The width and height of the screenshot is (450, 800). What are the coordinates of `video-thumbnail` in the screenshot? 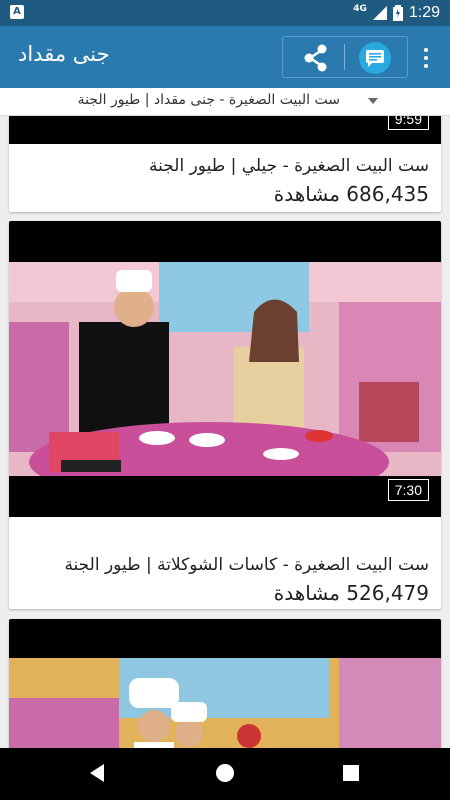 It's located at (225, 130).